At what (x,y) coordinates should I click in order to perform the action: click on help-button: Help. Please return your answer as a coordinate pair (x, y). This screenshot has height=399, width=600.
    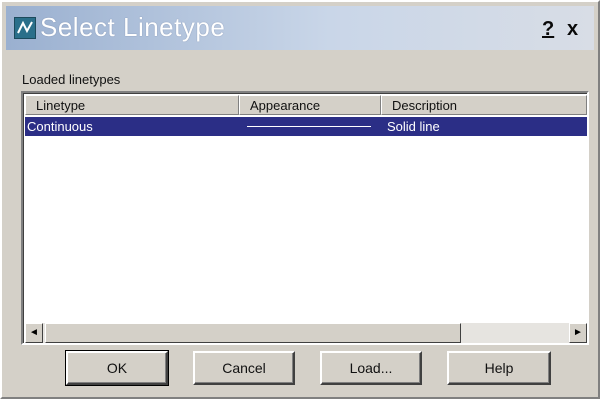
    Looking at the image, I should click on (499, 368).